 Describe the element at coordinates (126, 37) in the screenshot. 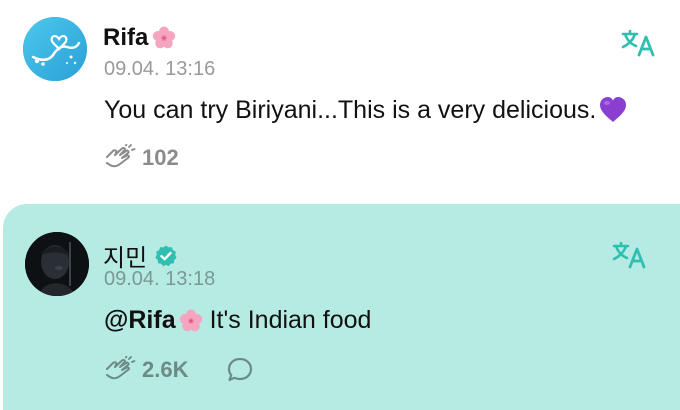

I see `author-name-text: Rifa` at that location.